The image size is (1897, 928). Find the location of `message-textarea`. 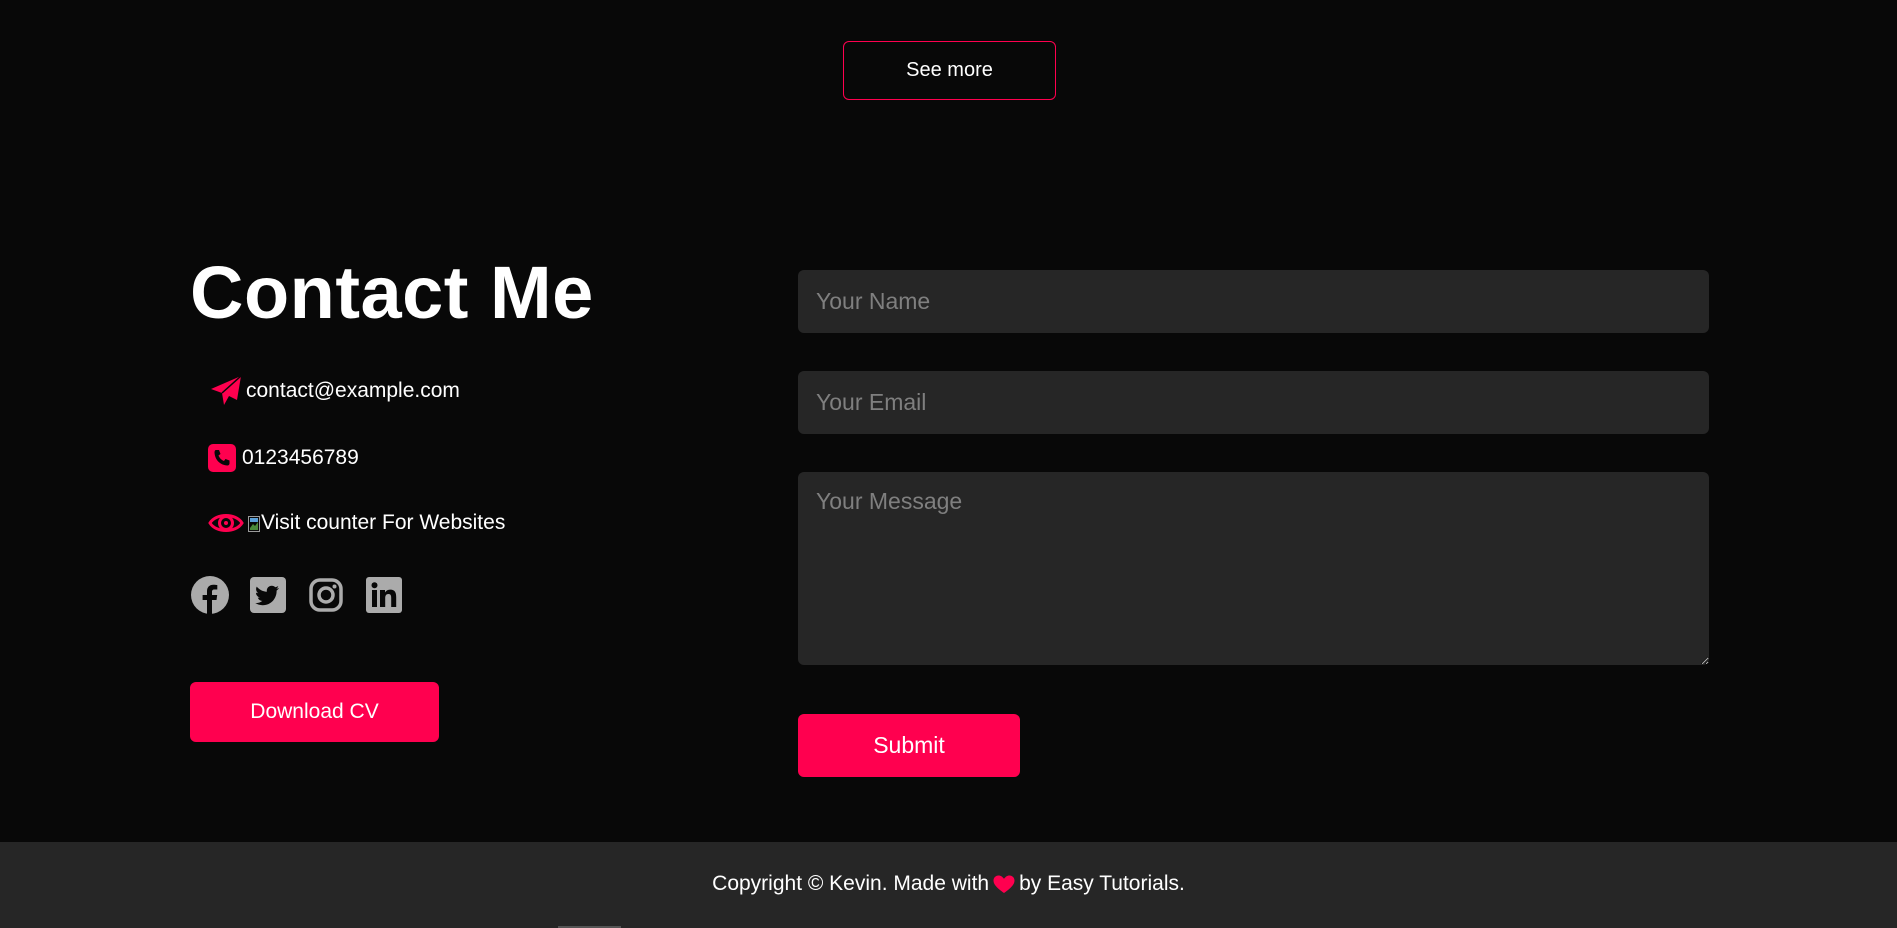

message-textarea is located at coordinates (1253, 568).